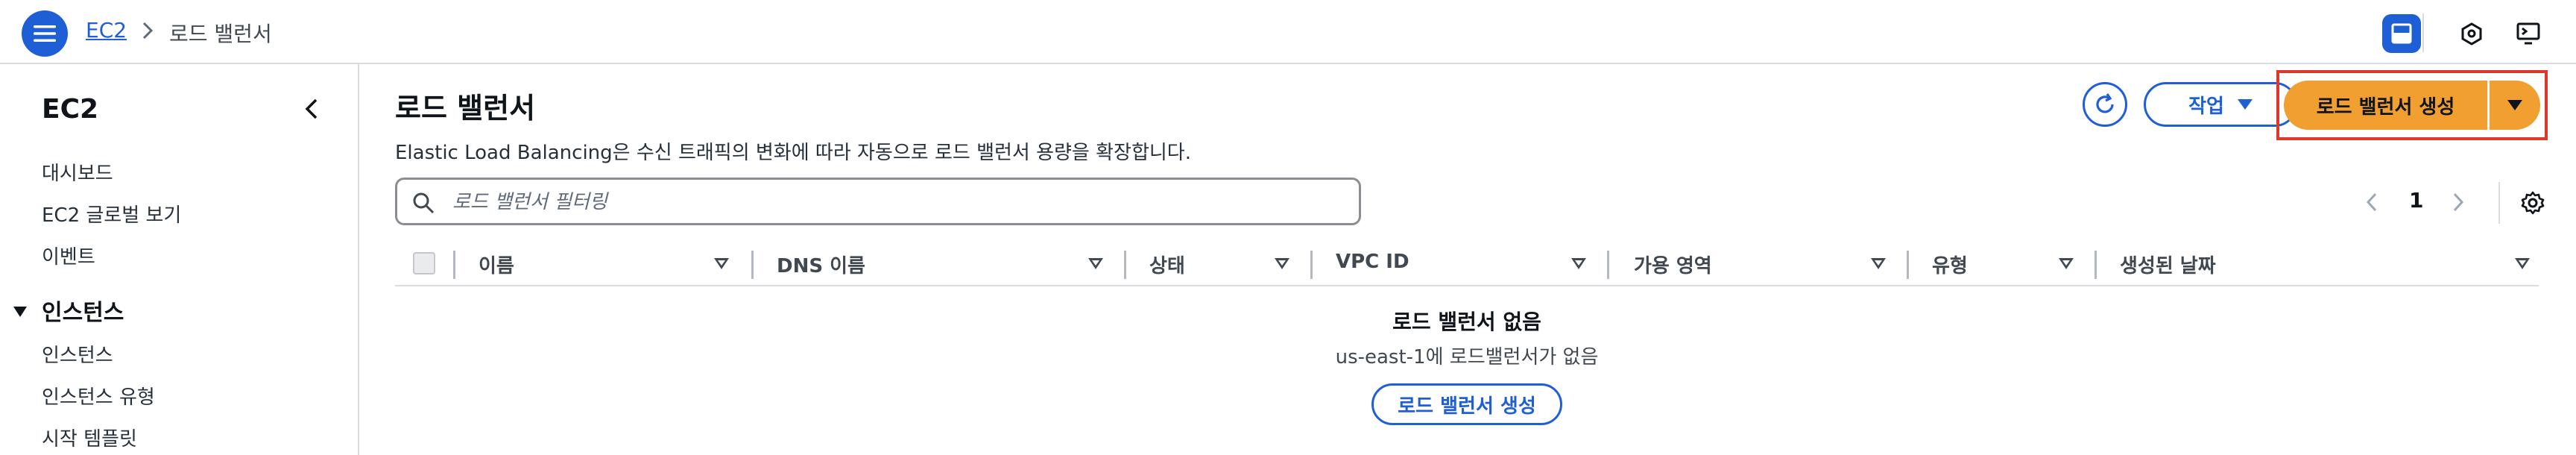 The width and height of the screenshot is (2576, 455). I want to click on search-icon, so click(424, 203).